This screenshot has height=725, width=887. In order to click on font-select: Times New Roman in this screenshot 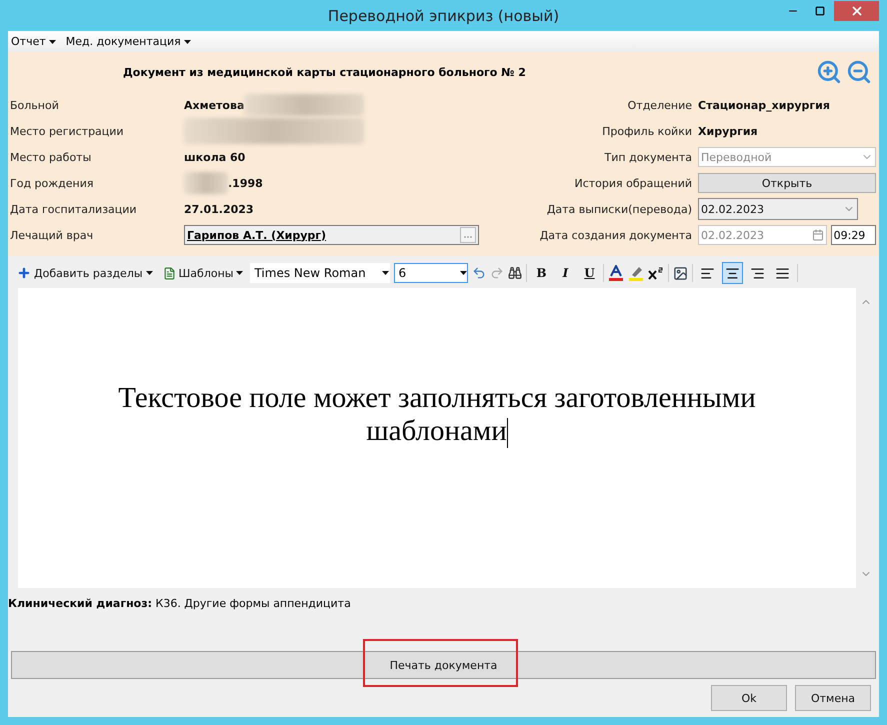, I will do `click(320, 273)`.